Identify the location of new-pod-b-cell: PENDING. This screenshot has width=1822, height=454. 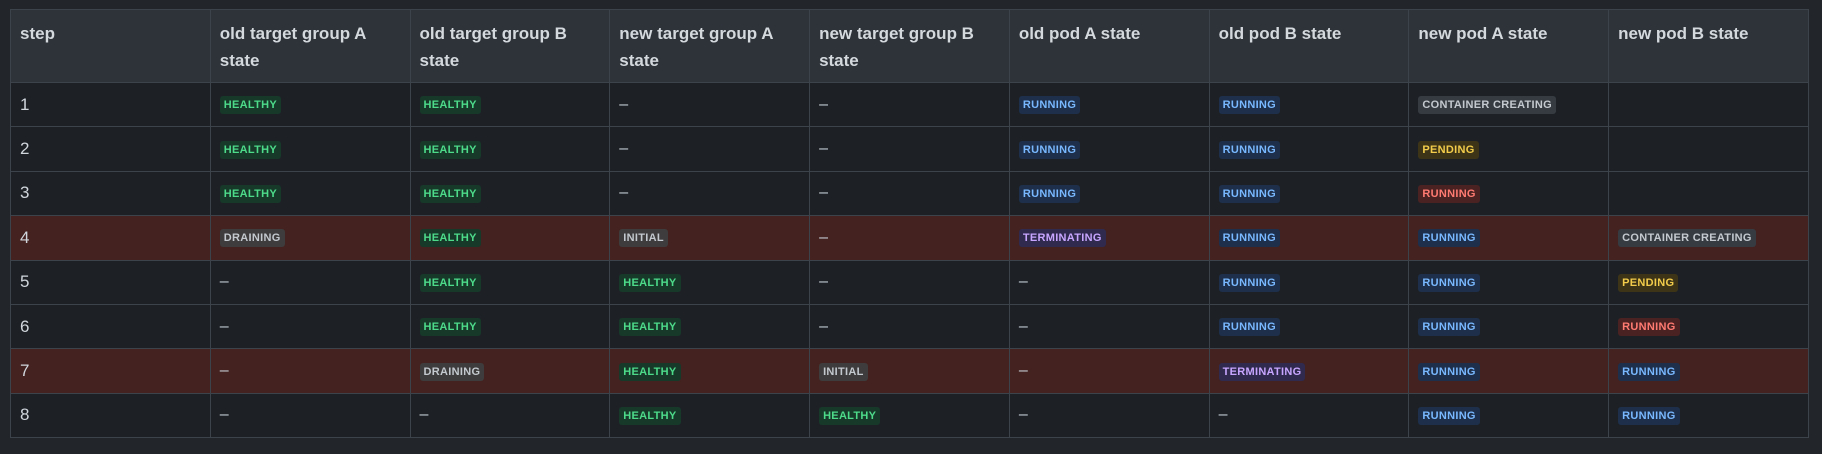
(1708, 282).